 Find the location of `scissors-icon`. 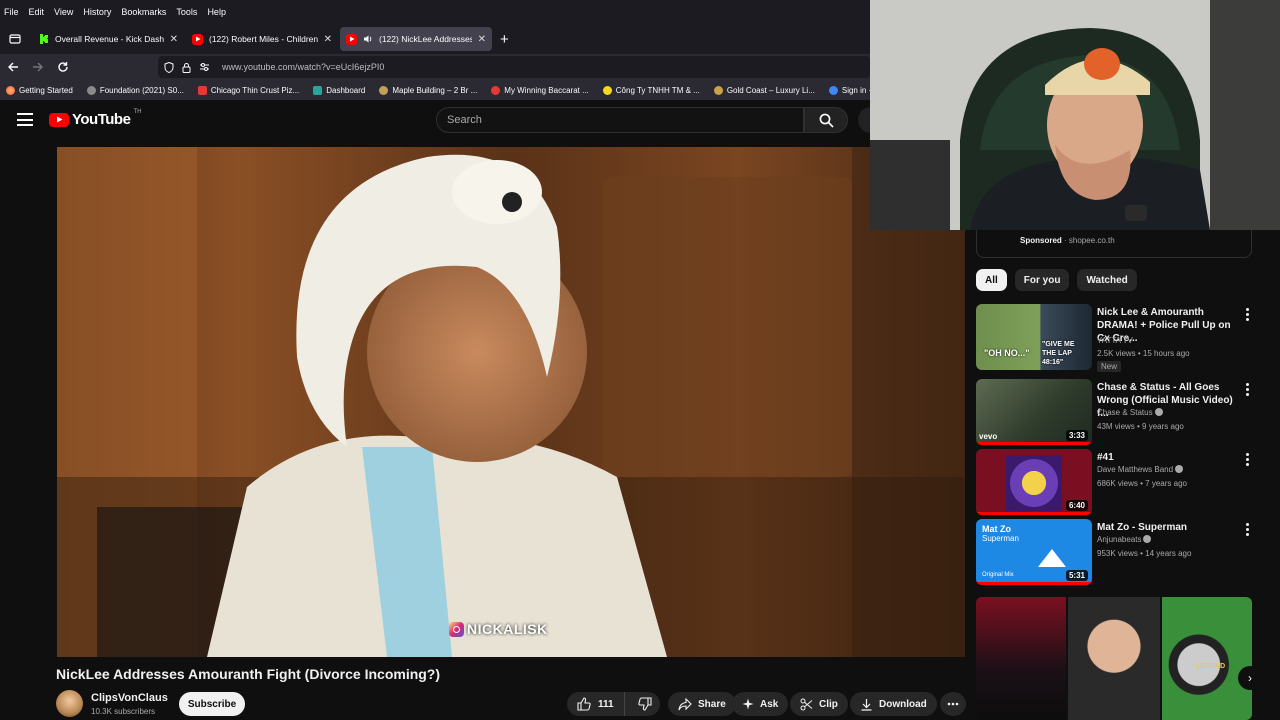

scissors-icon is located at coordinates (806, 704).